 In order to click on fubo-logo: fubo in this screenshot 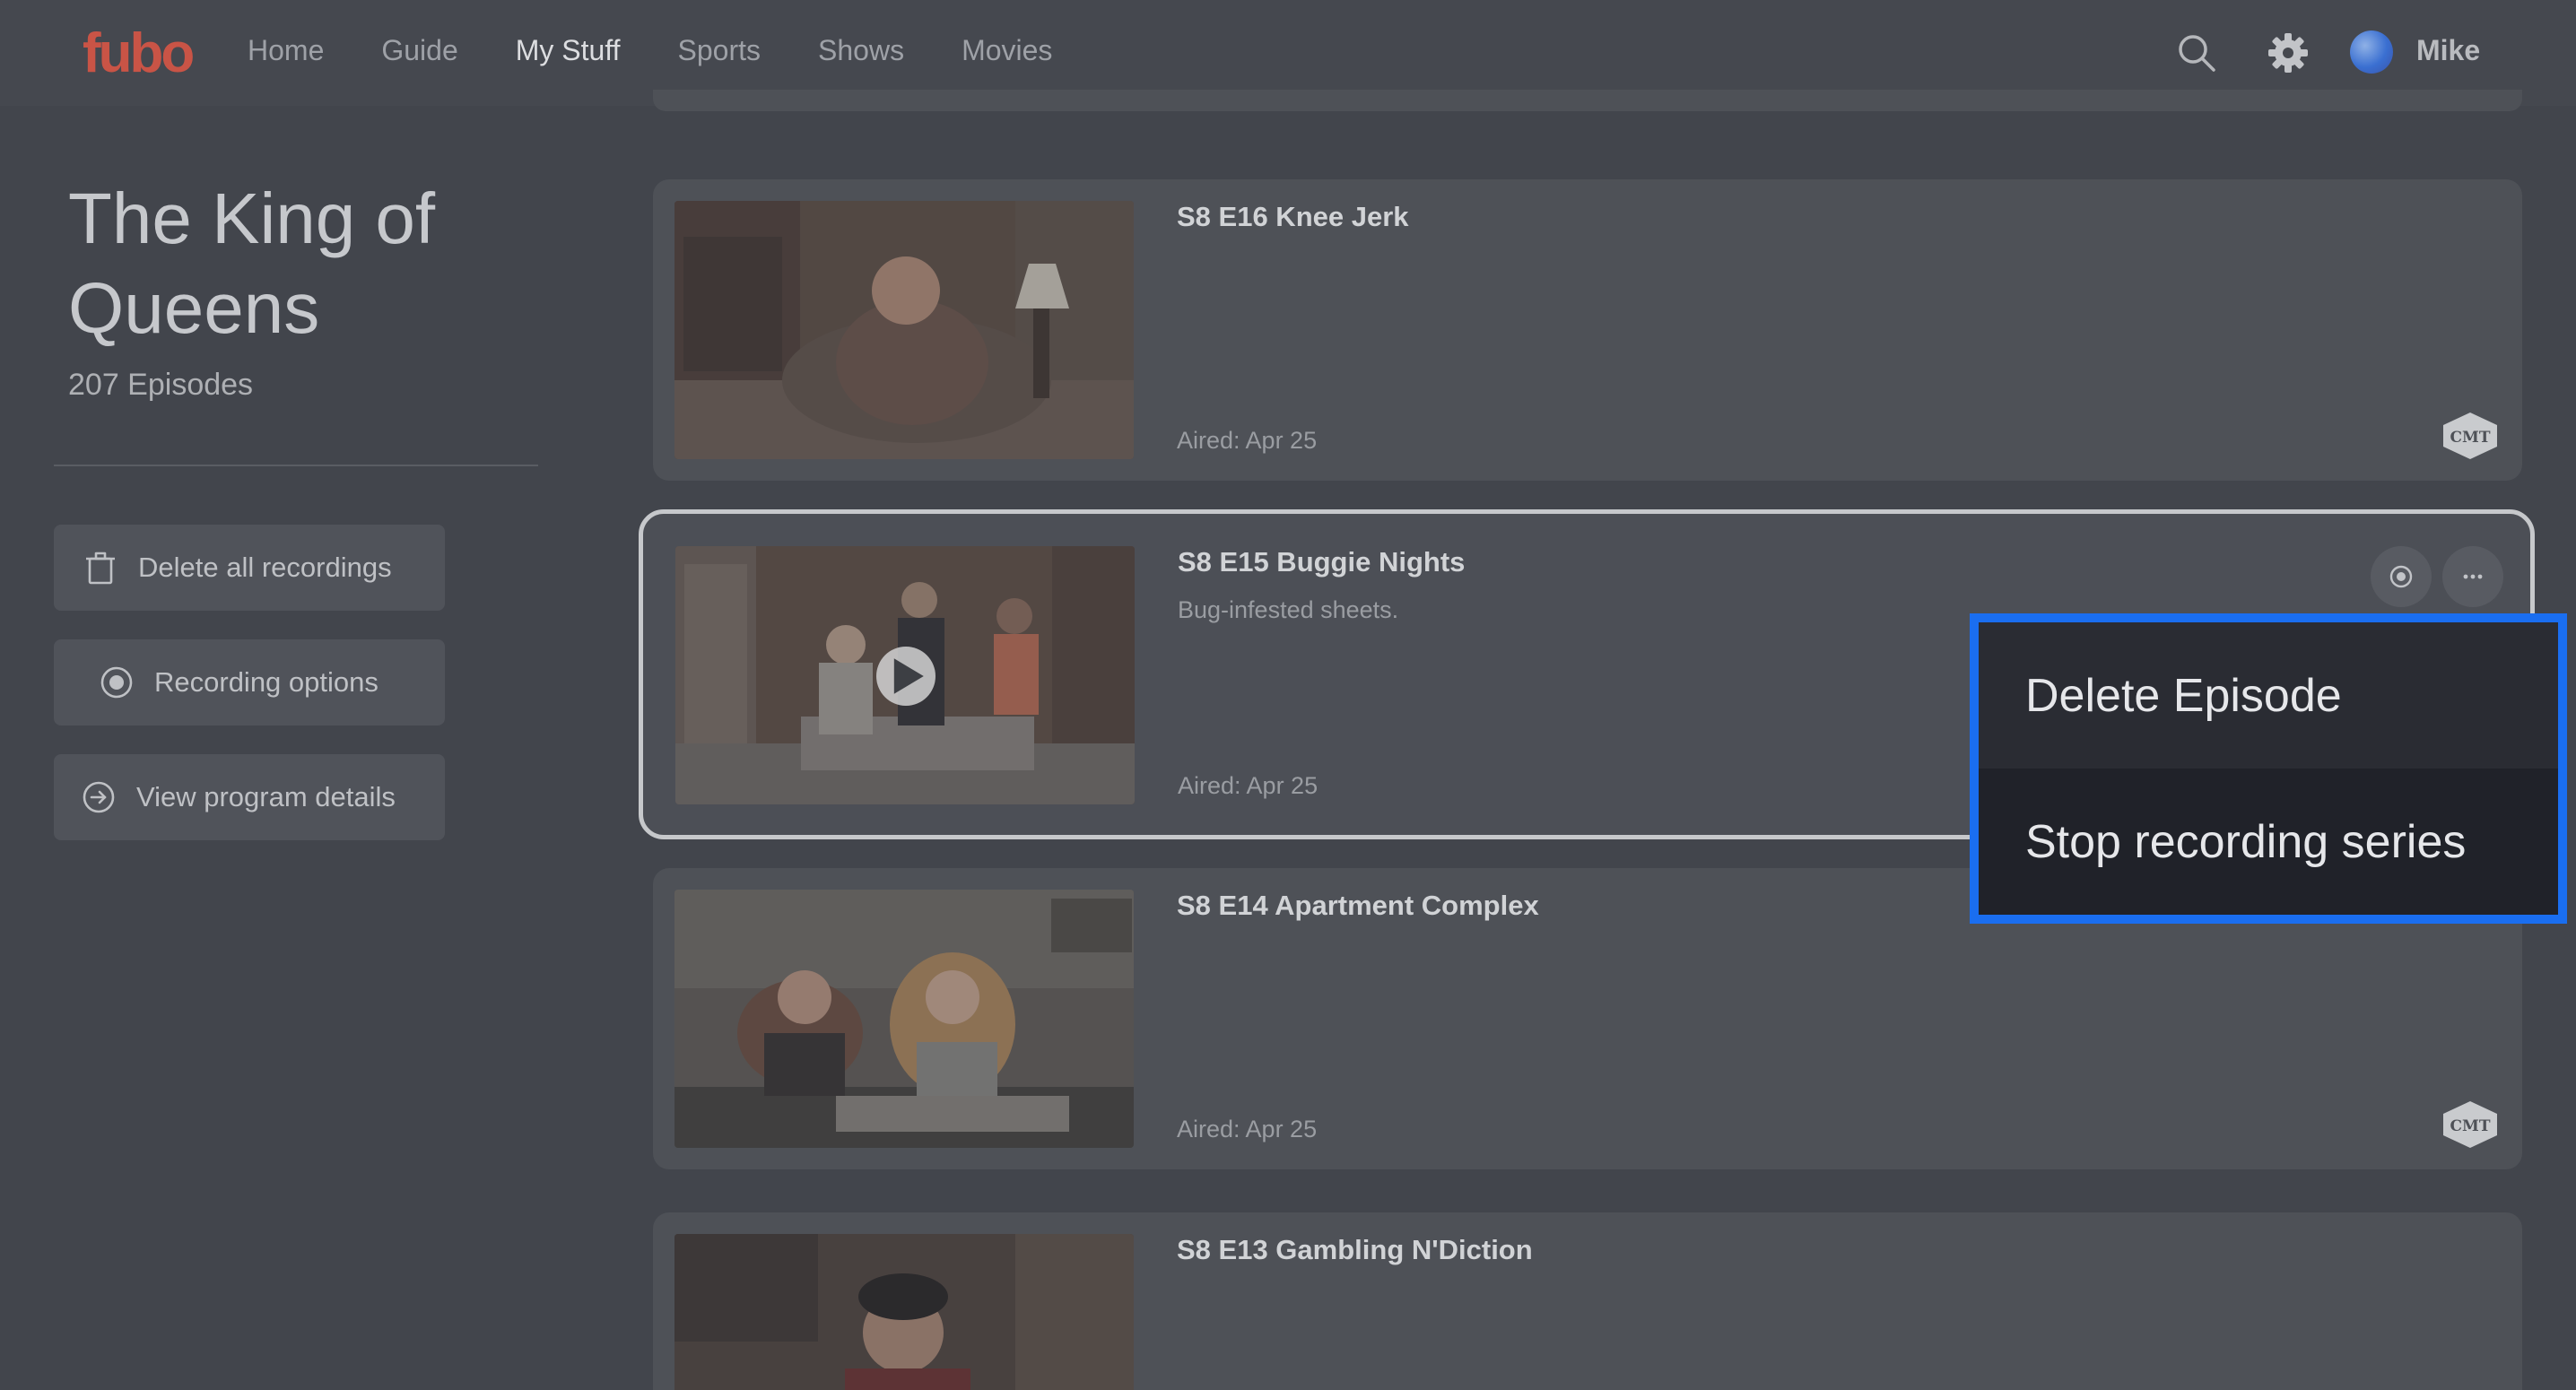, I will do `click(139, 53)`.